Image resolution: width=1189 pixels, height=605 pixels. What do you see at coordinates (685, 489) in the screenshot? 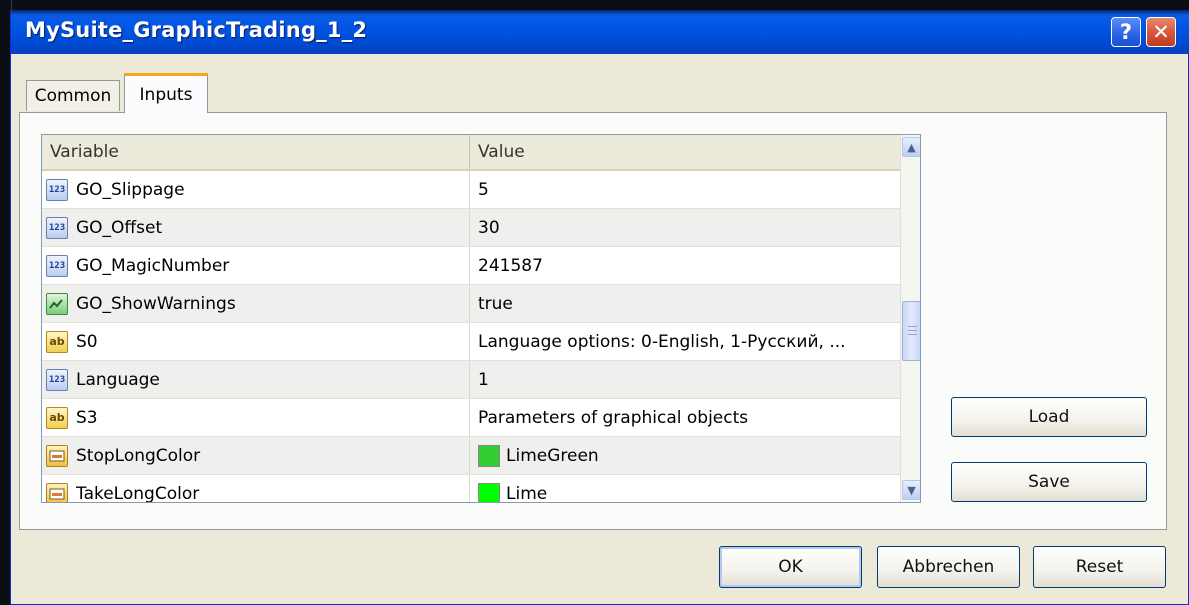
I see `value-cell: Lime` at bounding box center [685, 489].